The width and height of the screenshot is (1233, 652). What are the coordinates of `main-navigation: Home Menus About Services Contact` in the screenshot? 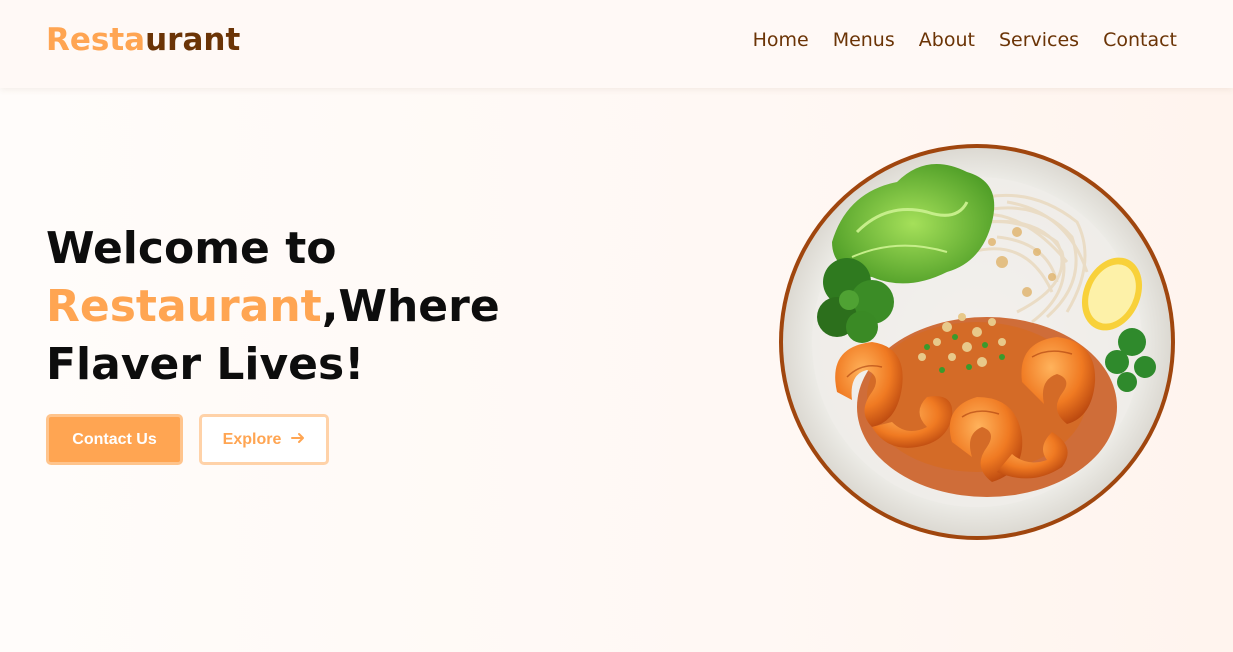 It's located at (965, 40).